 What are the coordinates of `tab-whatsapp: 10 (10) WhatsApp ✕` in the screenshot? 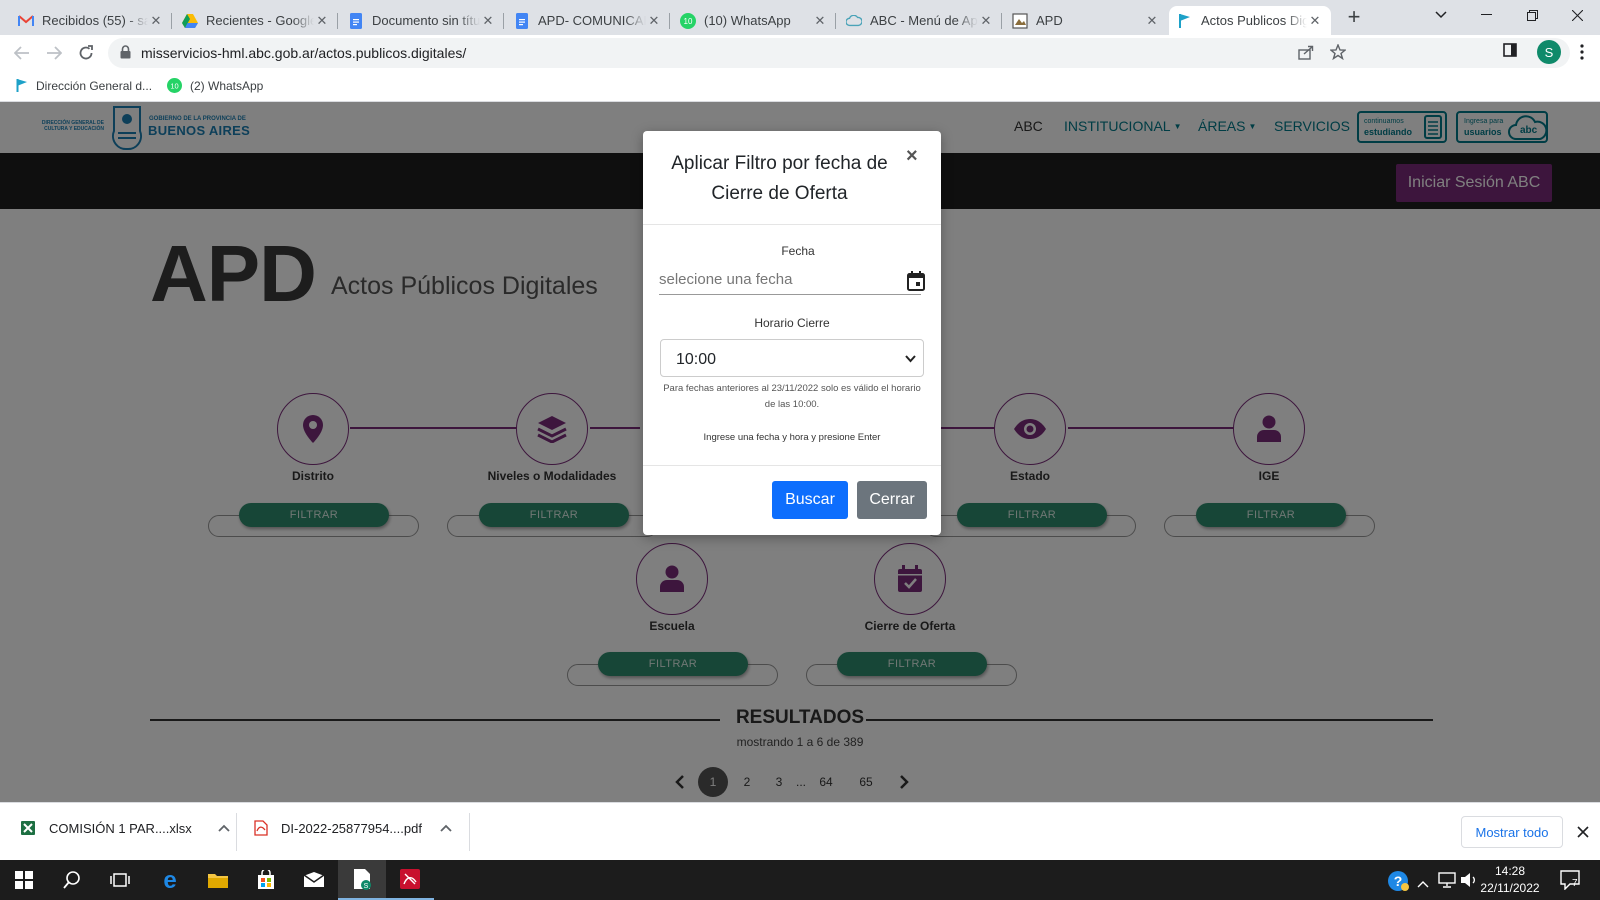 It's located at (754, 20).